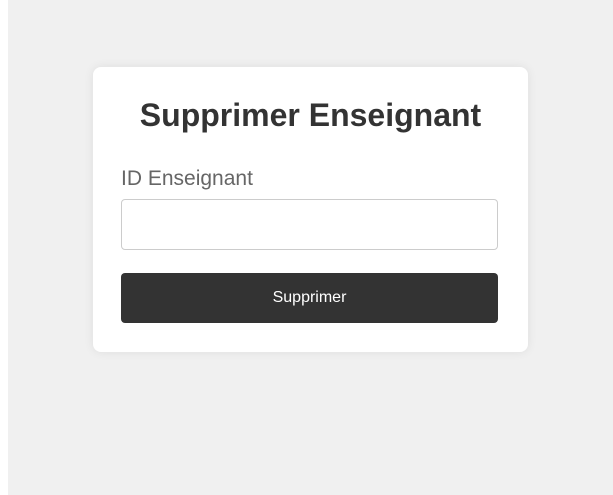 This screenshot has height=495, width=613. I want to click on teacher-id-input, so click(309, 224).